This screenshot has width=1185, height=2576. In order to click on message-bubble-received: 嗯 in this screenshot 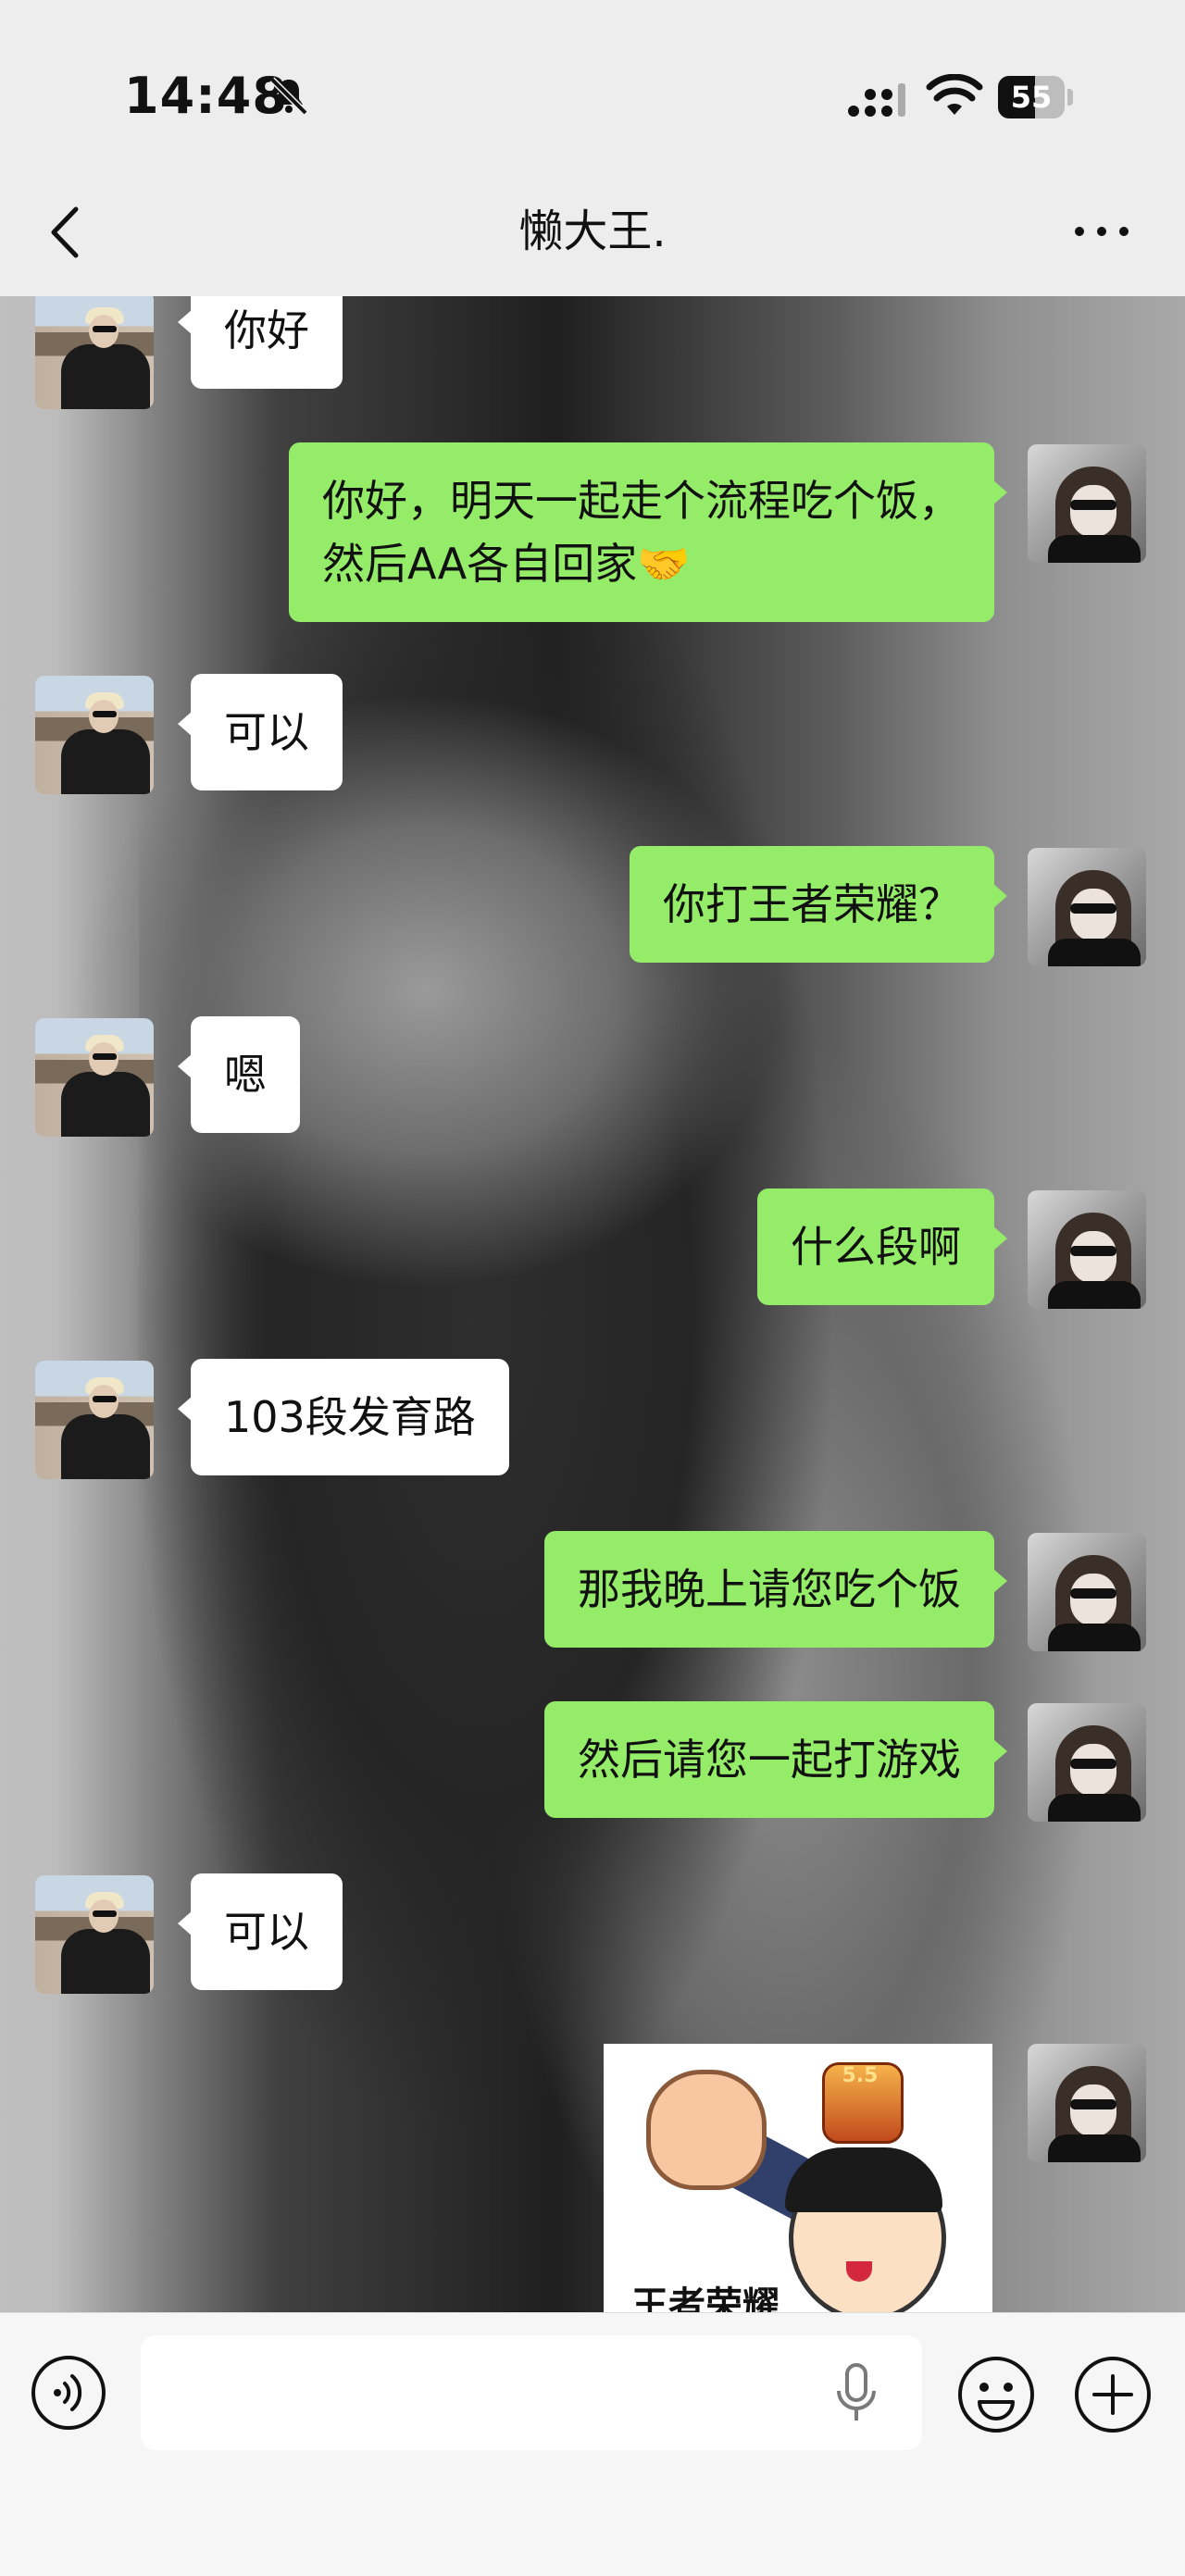, I will do `click(239, 1074)`.